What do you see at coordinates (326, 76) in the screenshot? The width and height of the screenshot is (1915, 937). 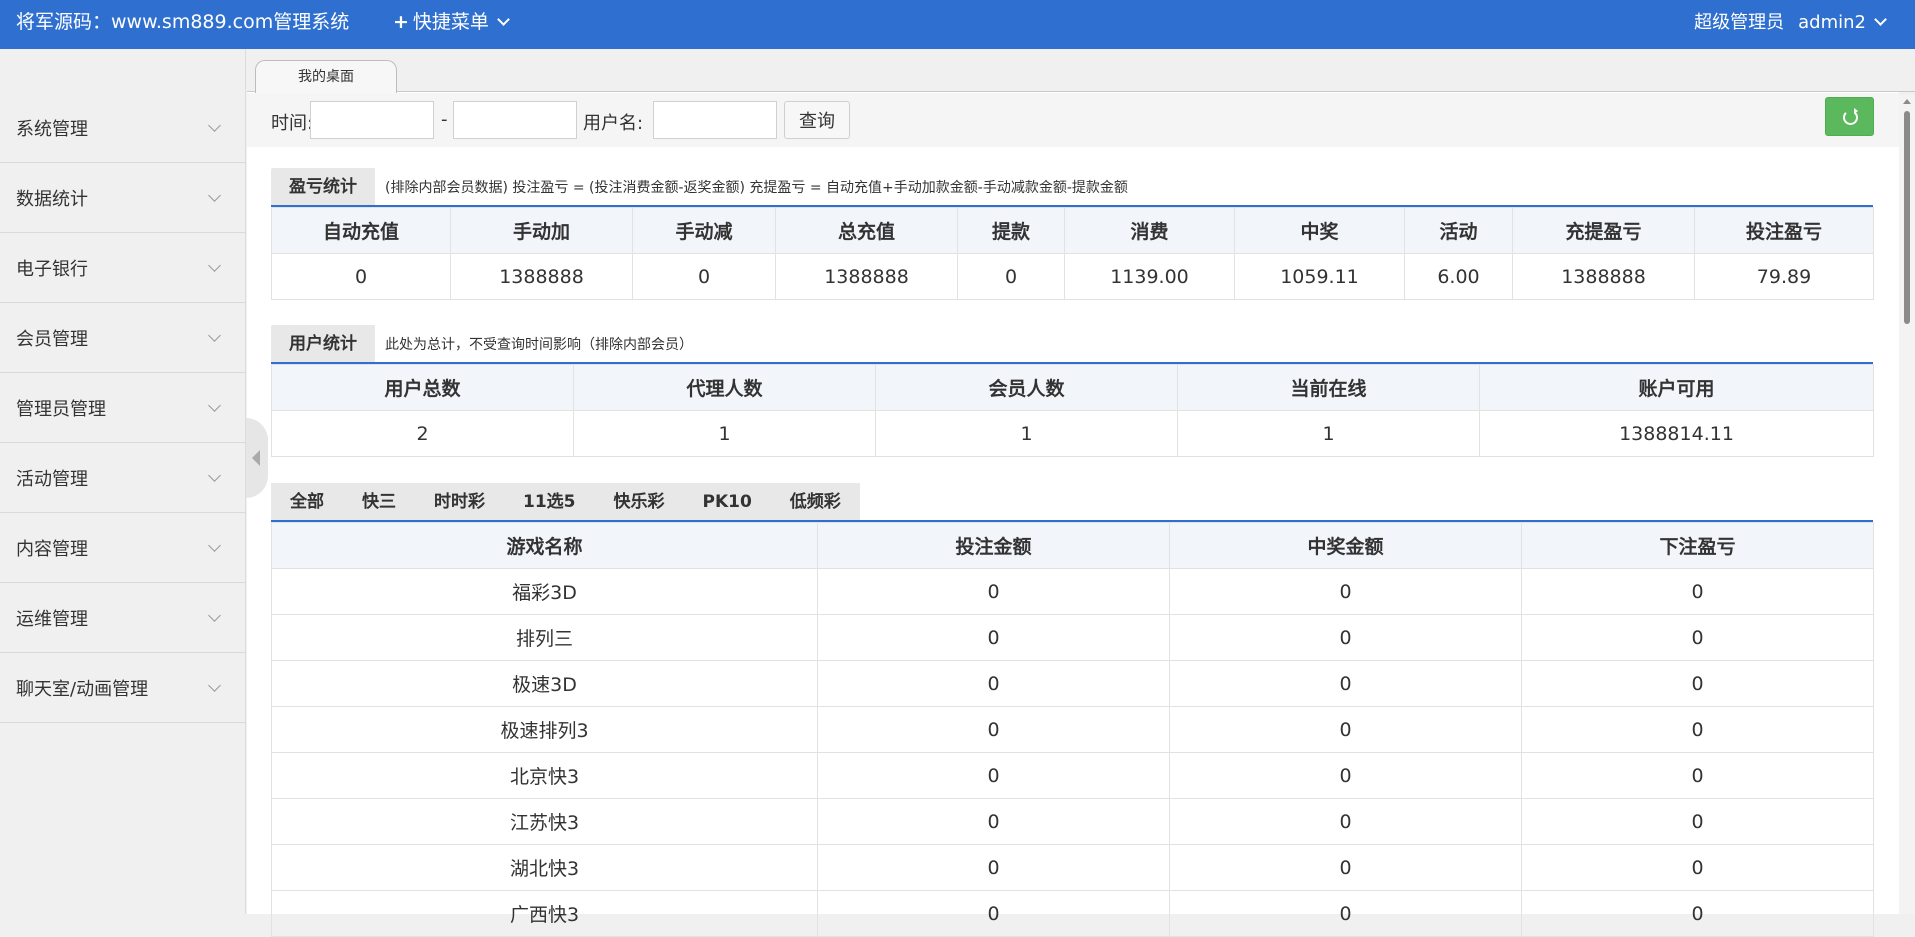 I see `tab-desktop: 我的桌面` at bounding box center [326, 76].